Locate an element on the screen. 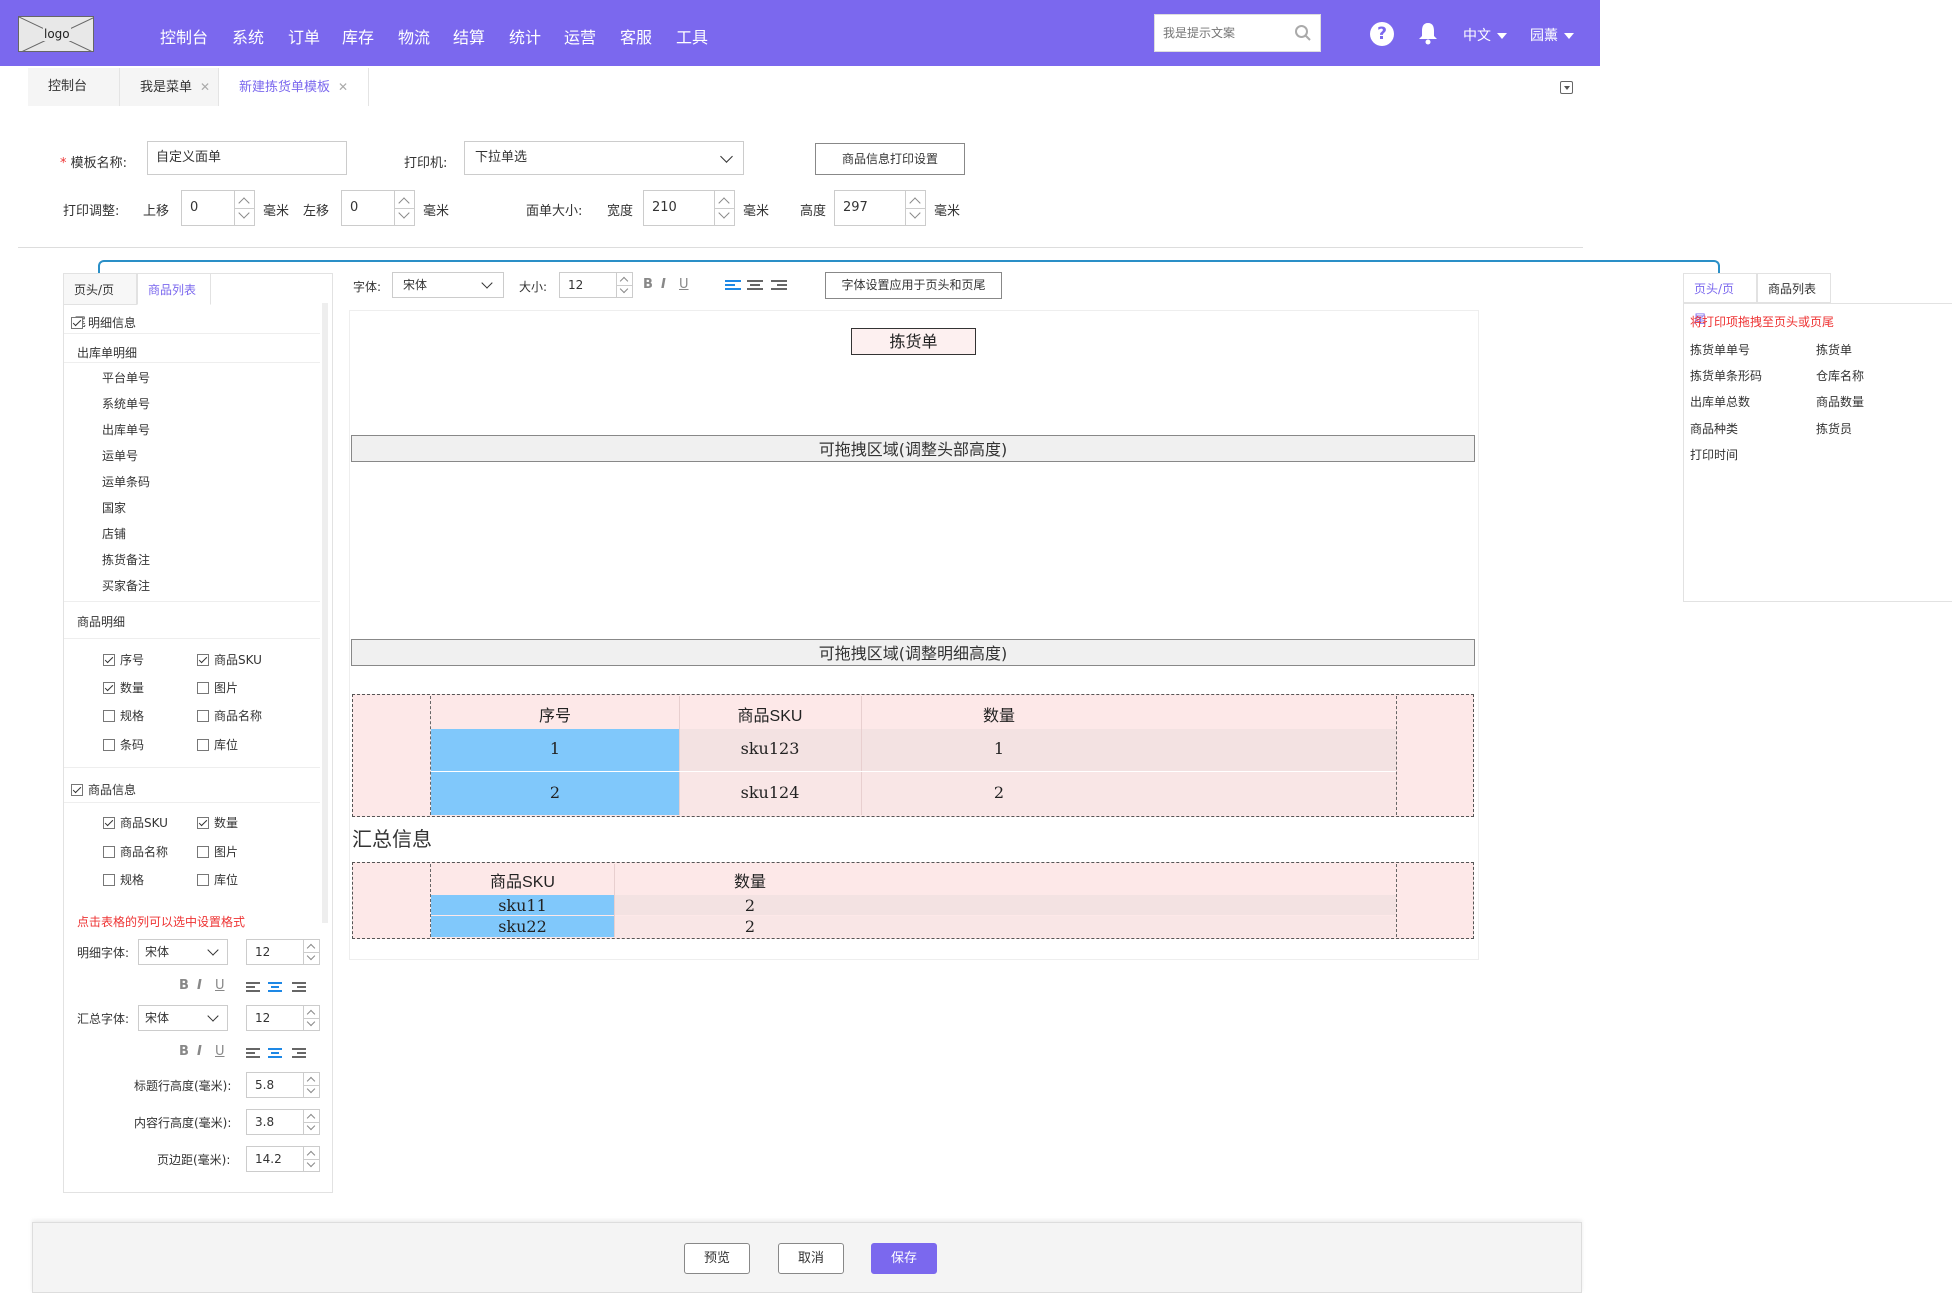 The width and height of the screenshot is (1952, 1293). page-margin-stepper: 14.2 is located at coordinates (283, 1159).